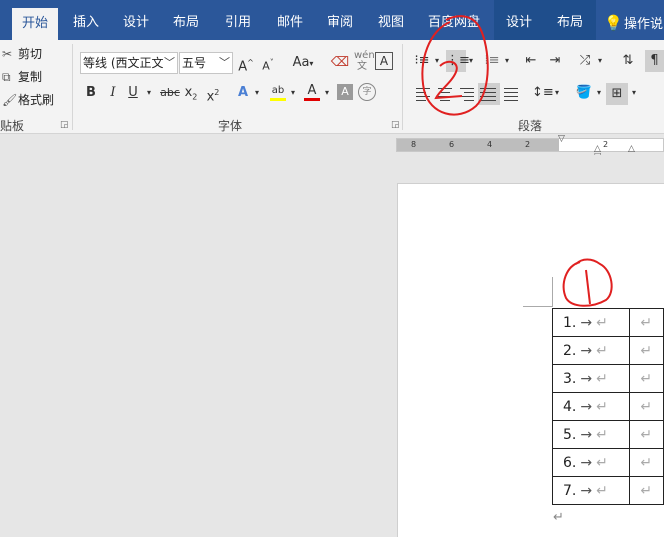 The height and width of the screenshot is (537, 664). I want to click on tab-design: 设计, so click(136, 20).